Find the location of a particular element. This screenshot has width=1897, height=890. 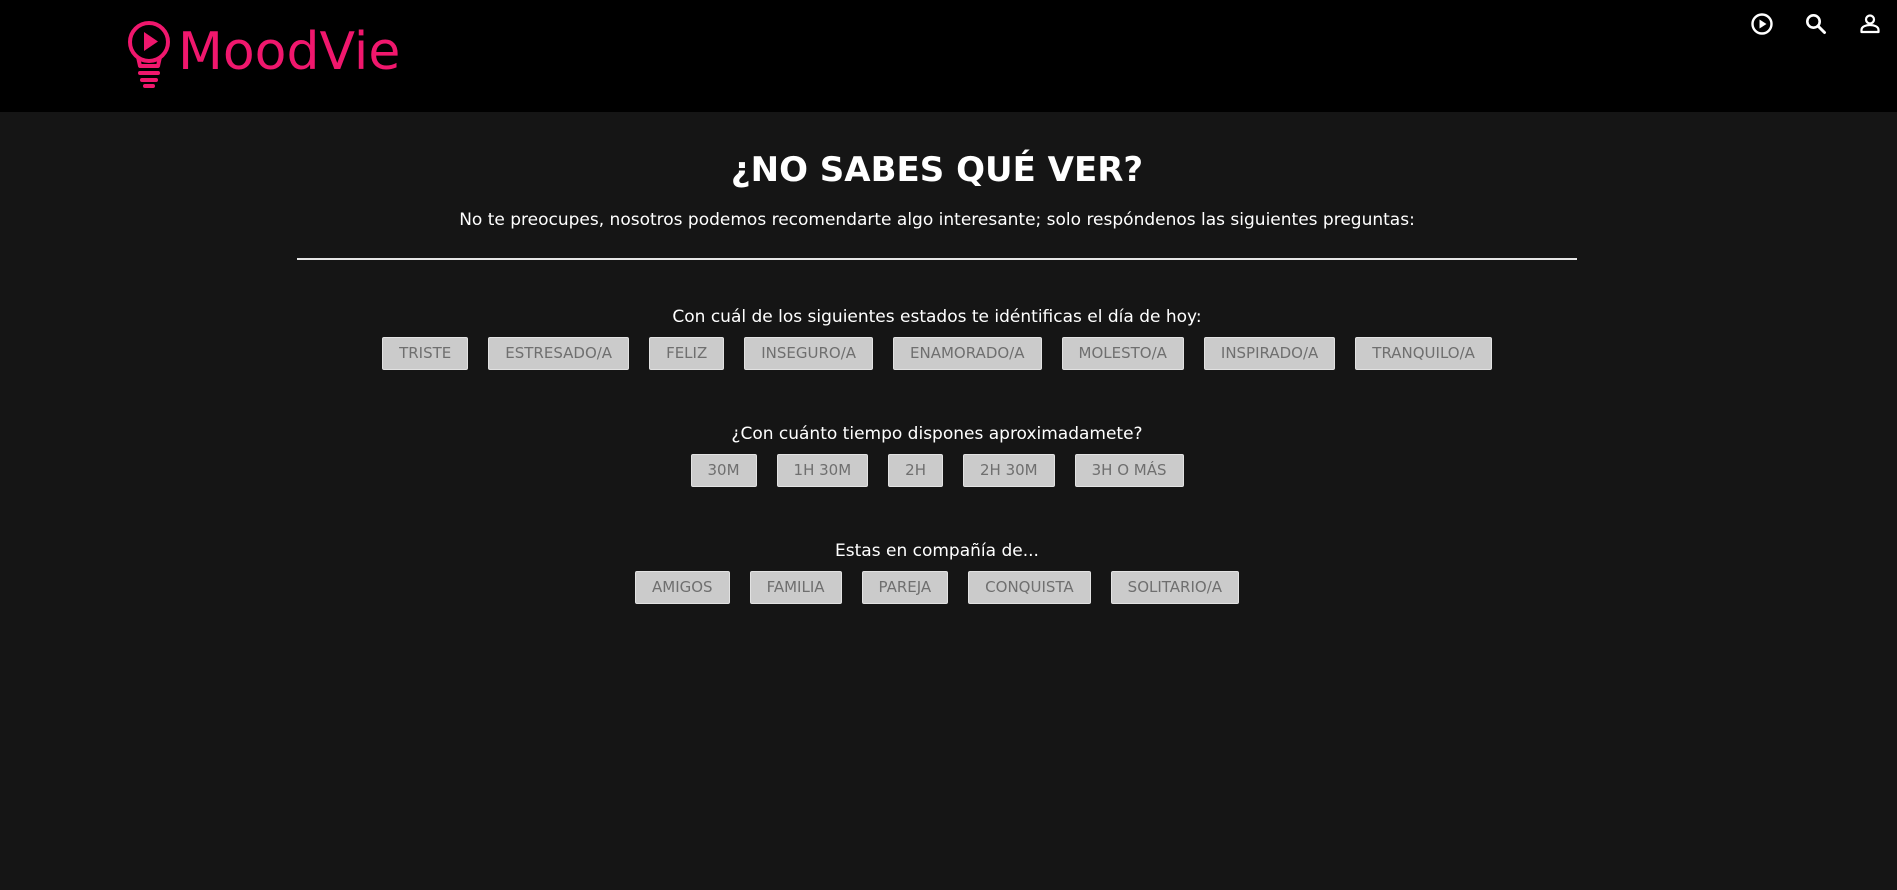

time-option-3h-plus: 3H O MÁS is located at coordinates (1129, 470).